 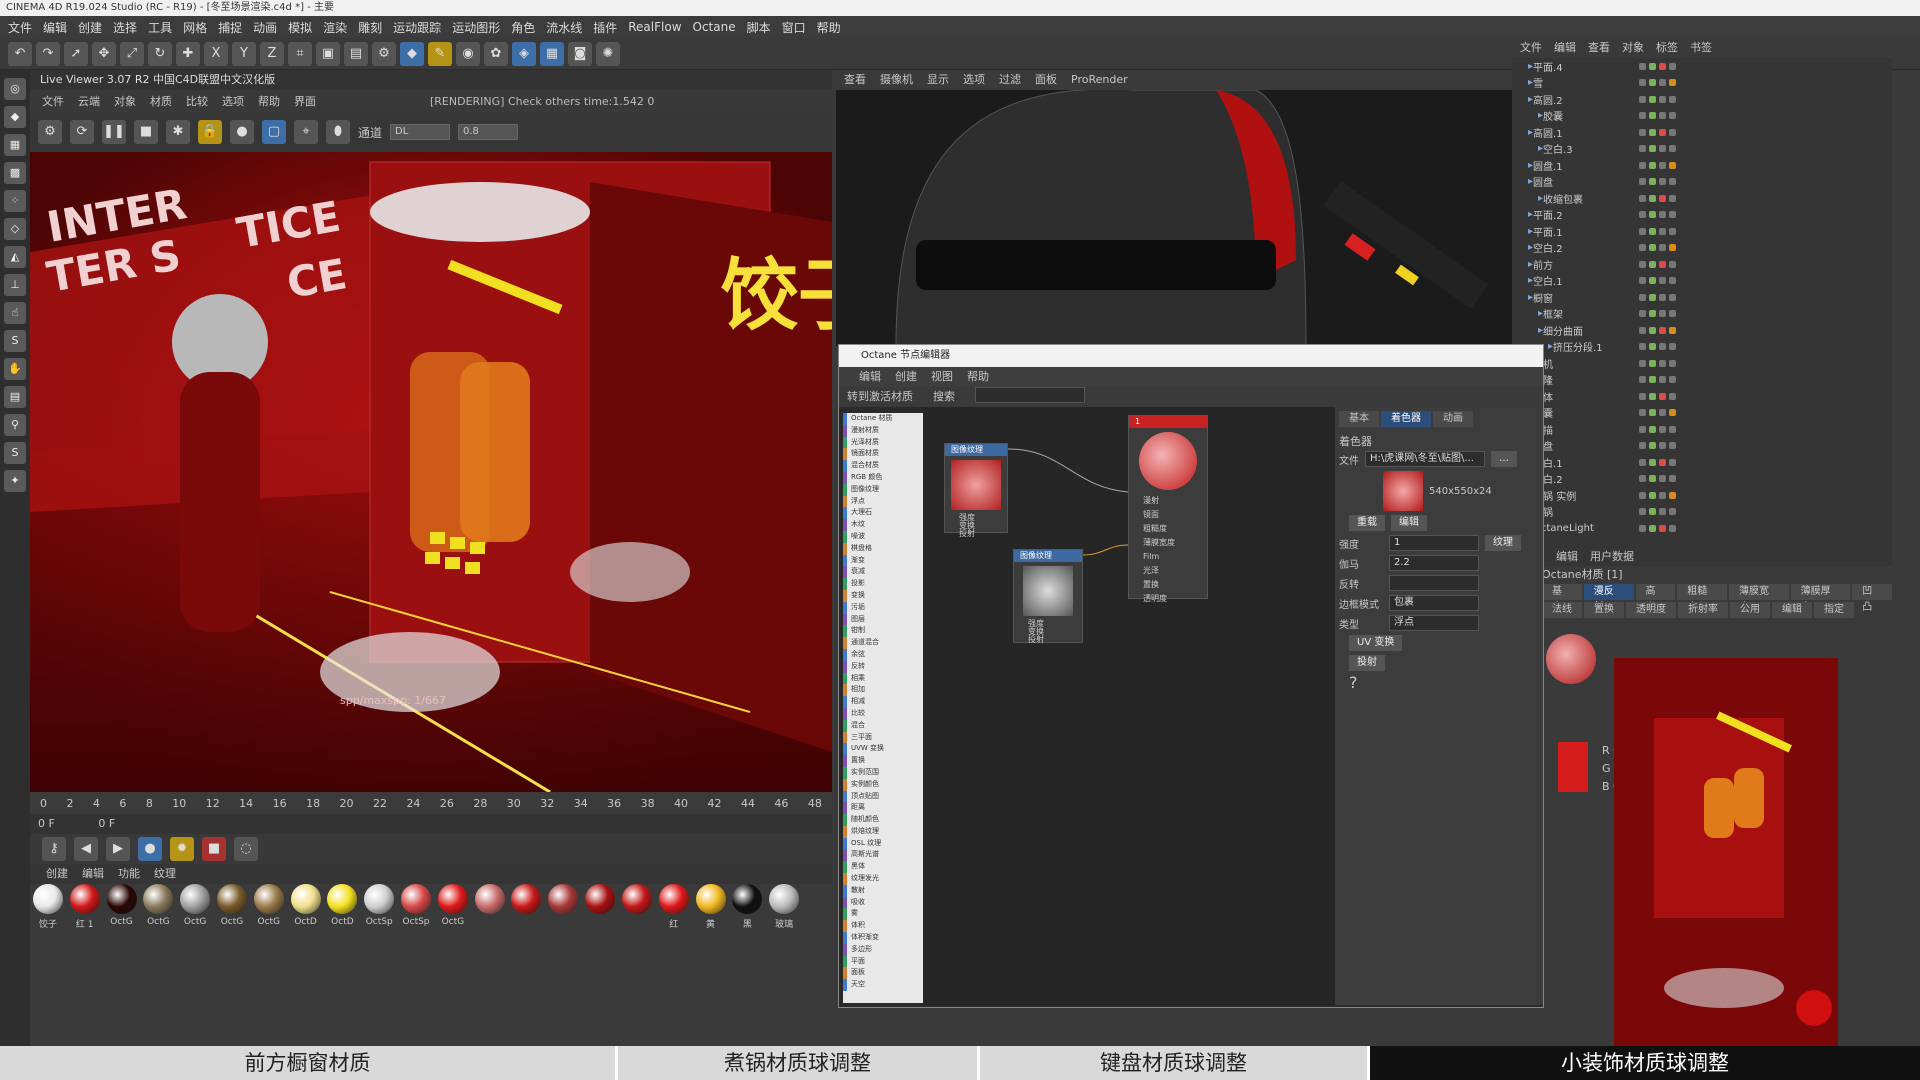 What do you see at coordinates (104, 53) in the screenshot?
I see `move-icon: ✥` at bounding box center [104, 53].